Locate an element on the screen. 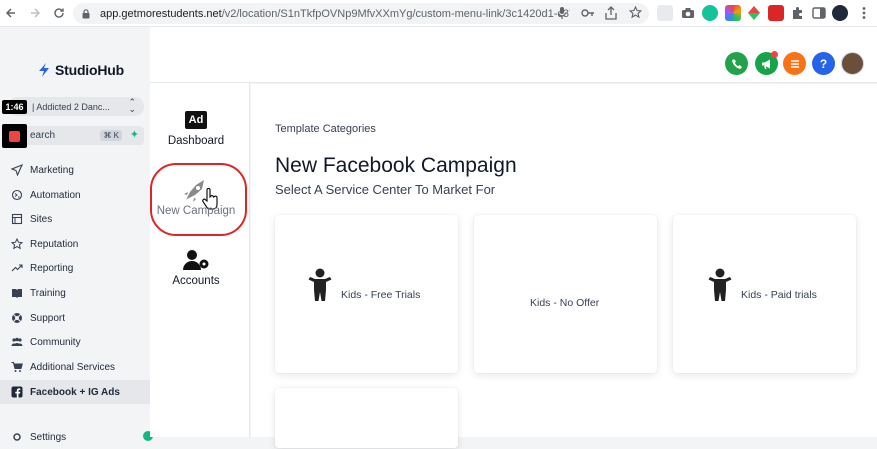 This screenshot has width=877, height=449. highlight-circle is located at coordinates (198, 199).